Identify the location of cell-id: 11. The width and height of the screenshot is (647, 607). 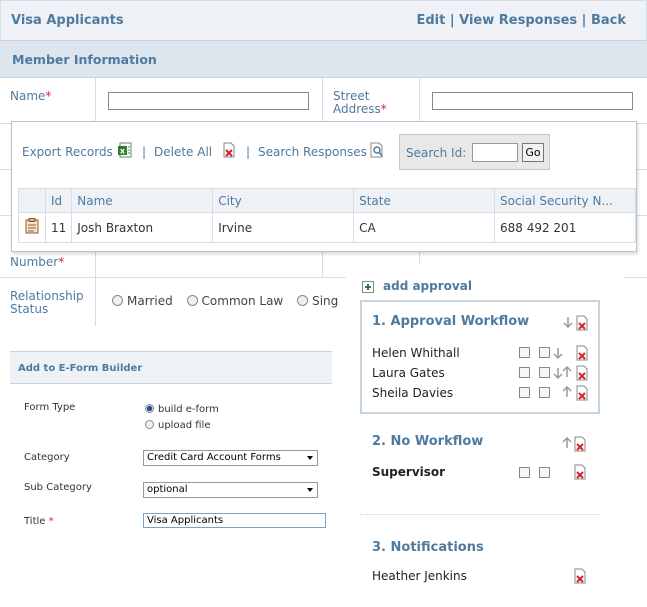
(58, 227).